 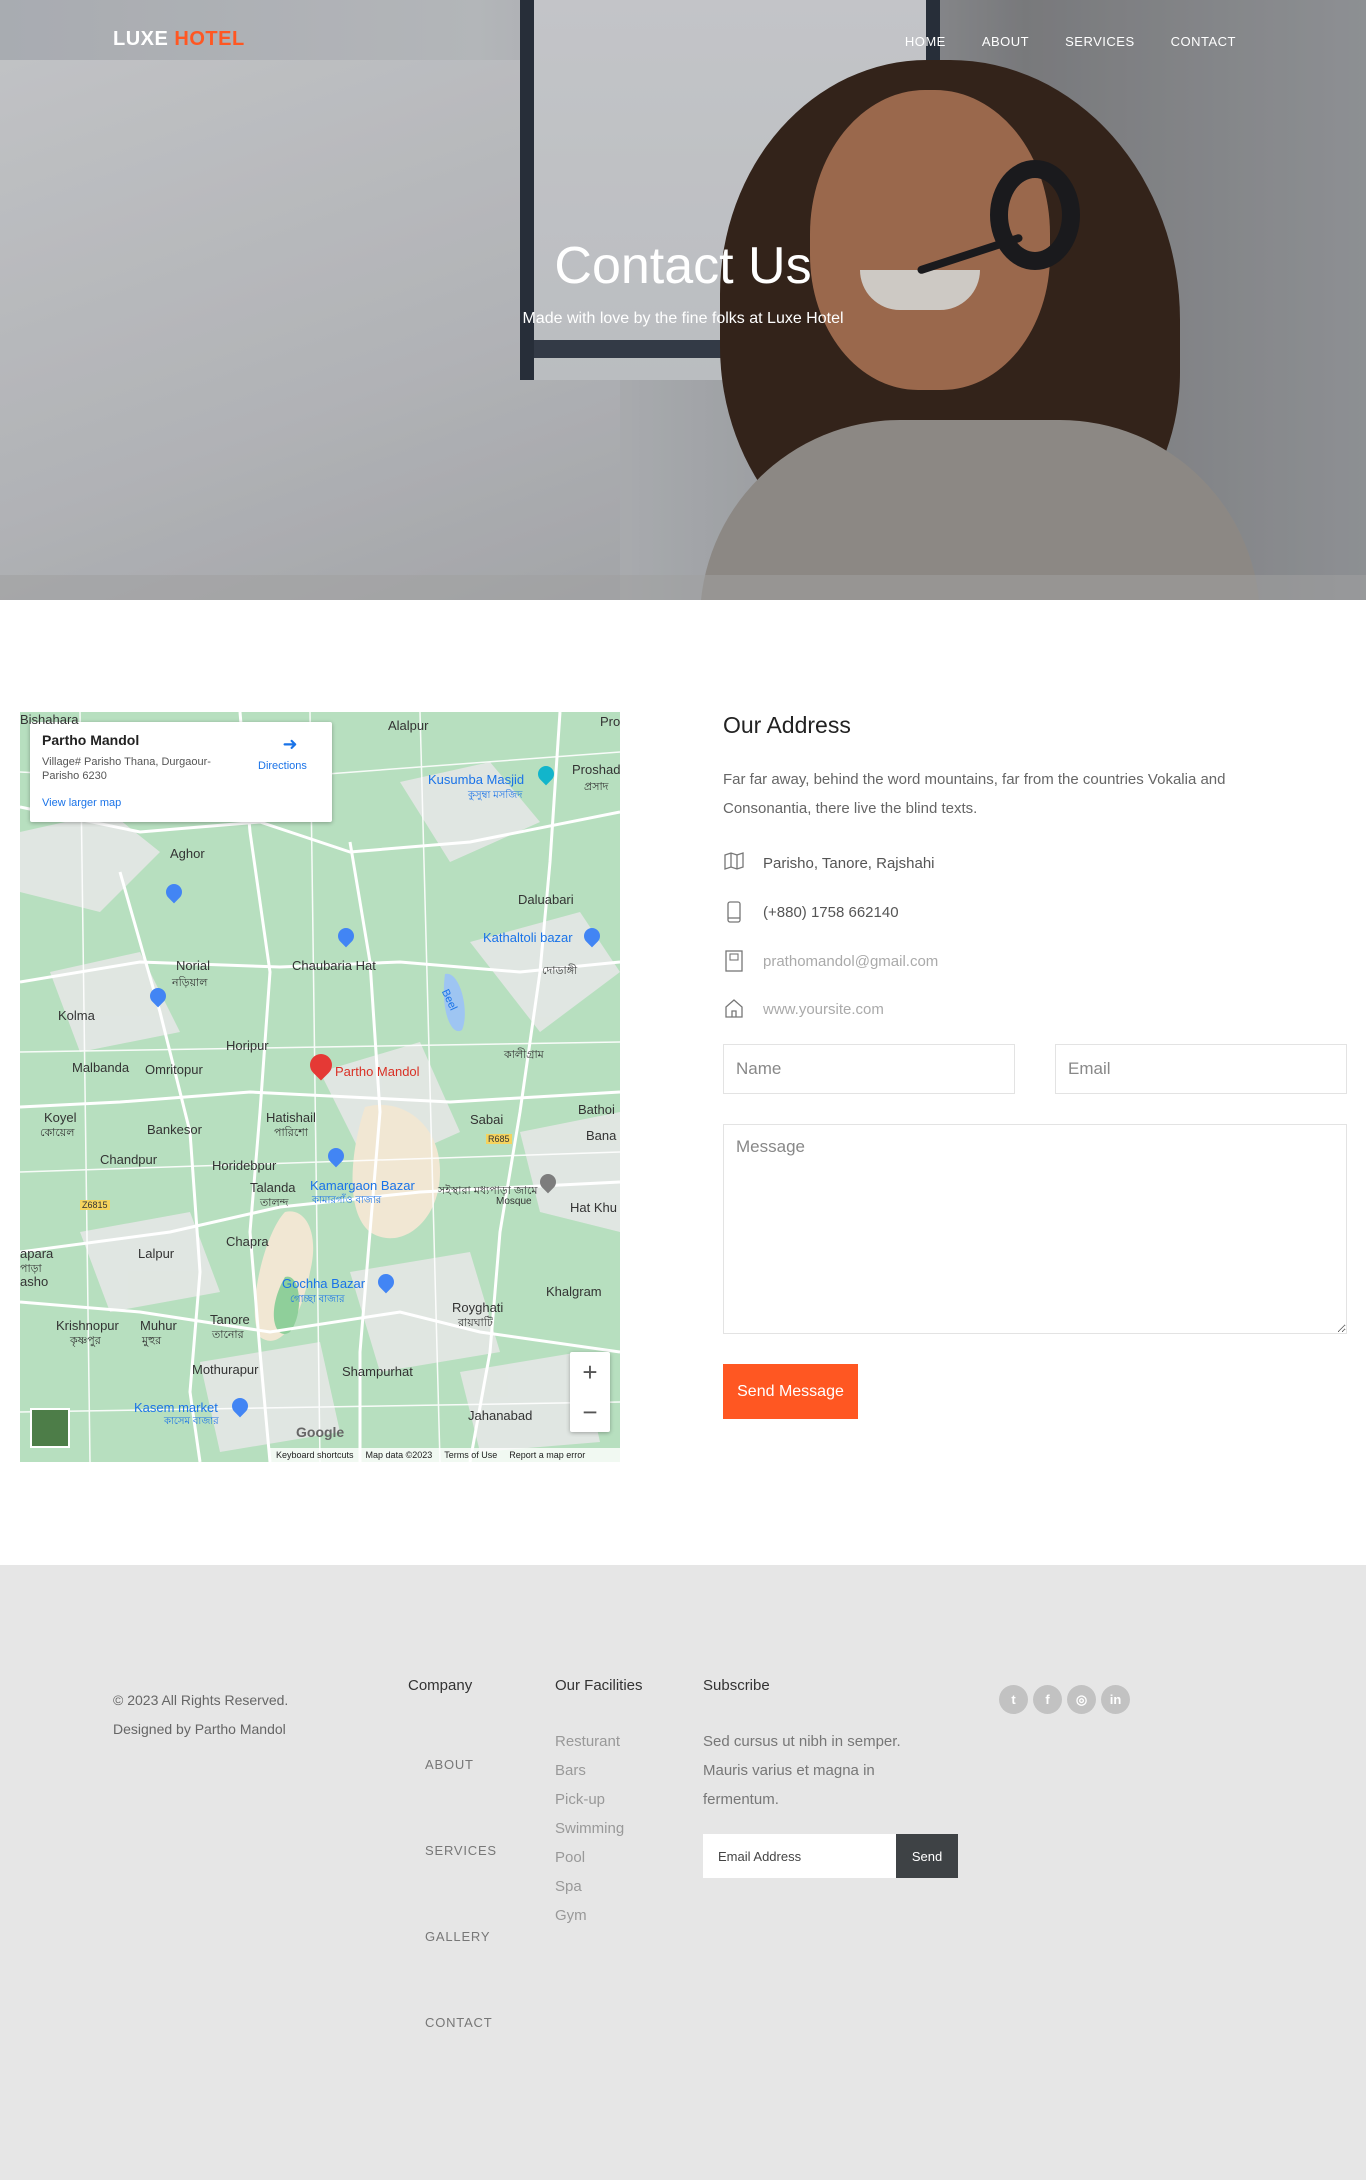 I want to click on map-label: Norial, so click(x=193, y=965).